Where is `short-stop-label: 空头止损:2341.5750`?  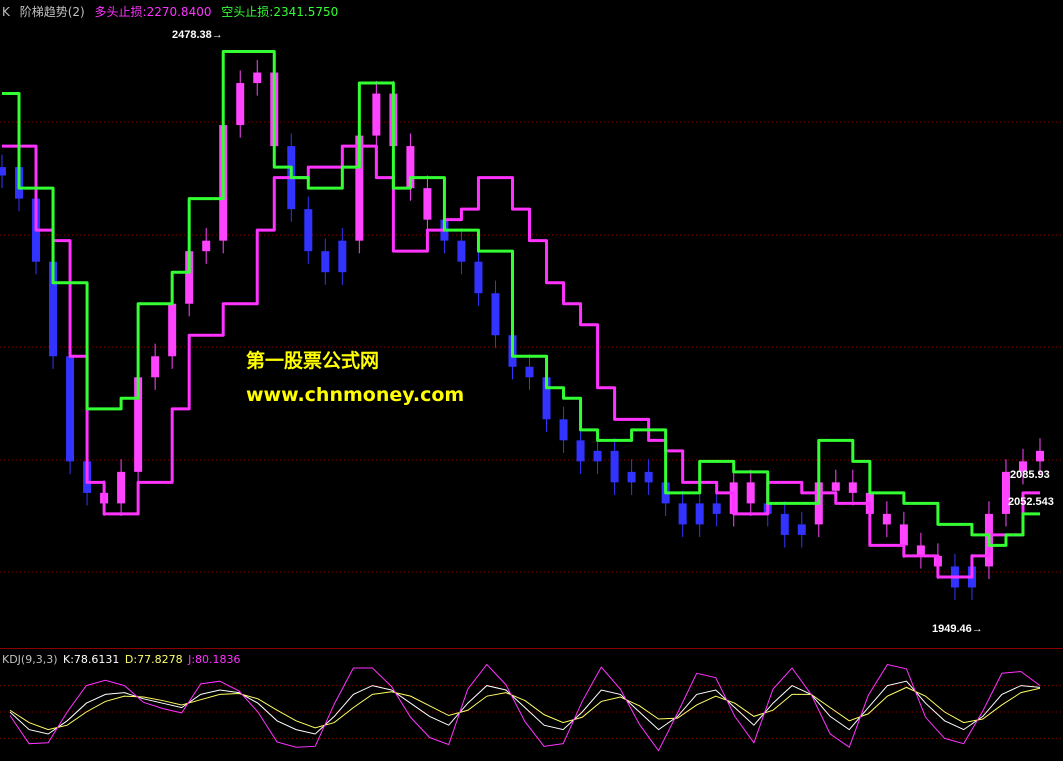
short-stop-label: 空头止损:2341.5750 is located at coordinates (280, 12).